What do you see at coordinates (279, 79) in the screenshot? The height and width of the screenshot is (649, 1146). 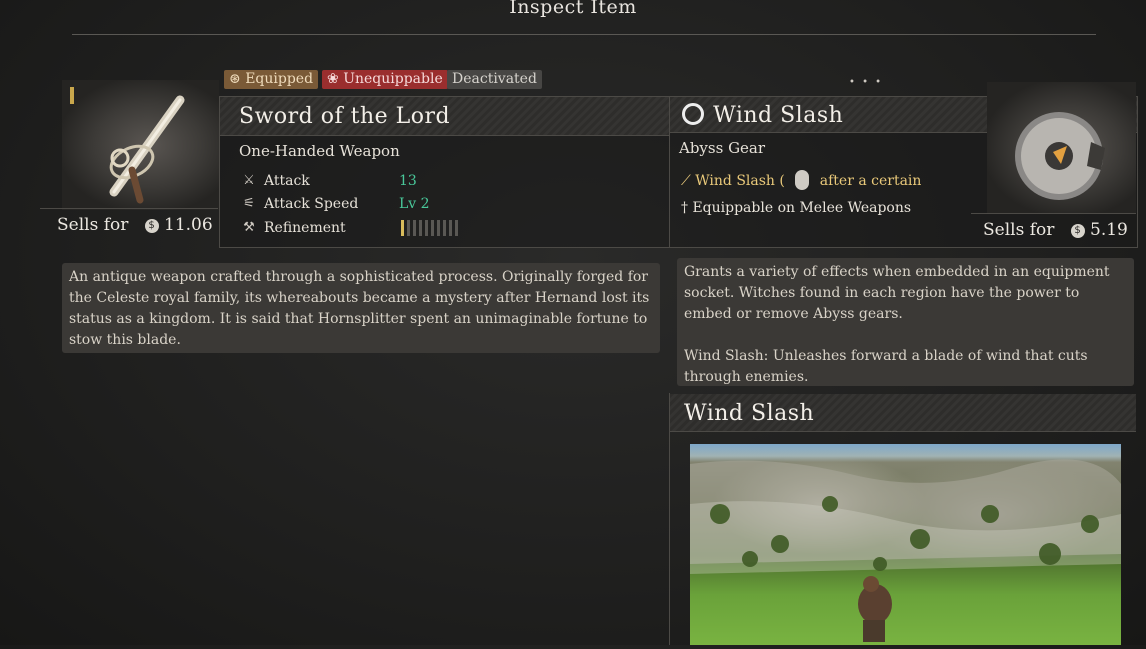 I see `equipped-label: Equipped` at bounding box center [279, 79].